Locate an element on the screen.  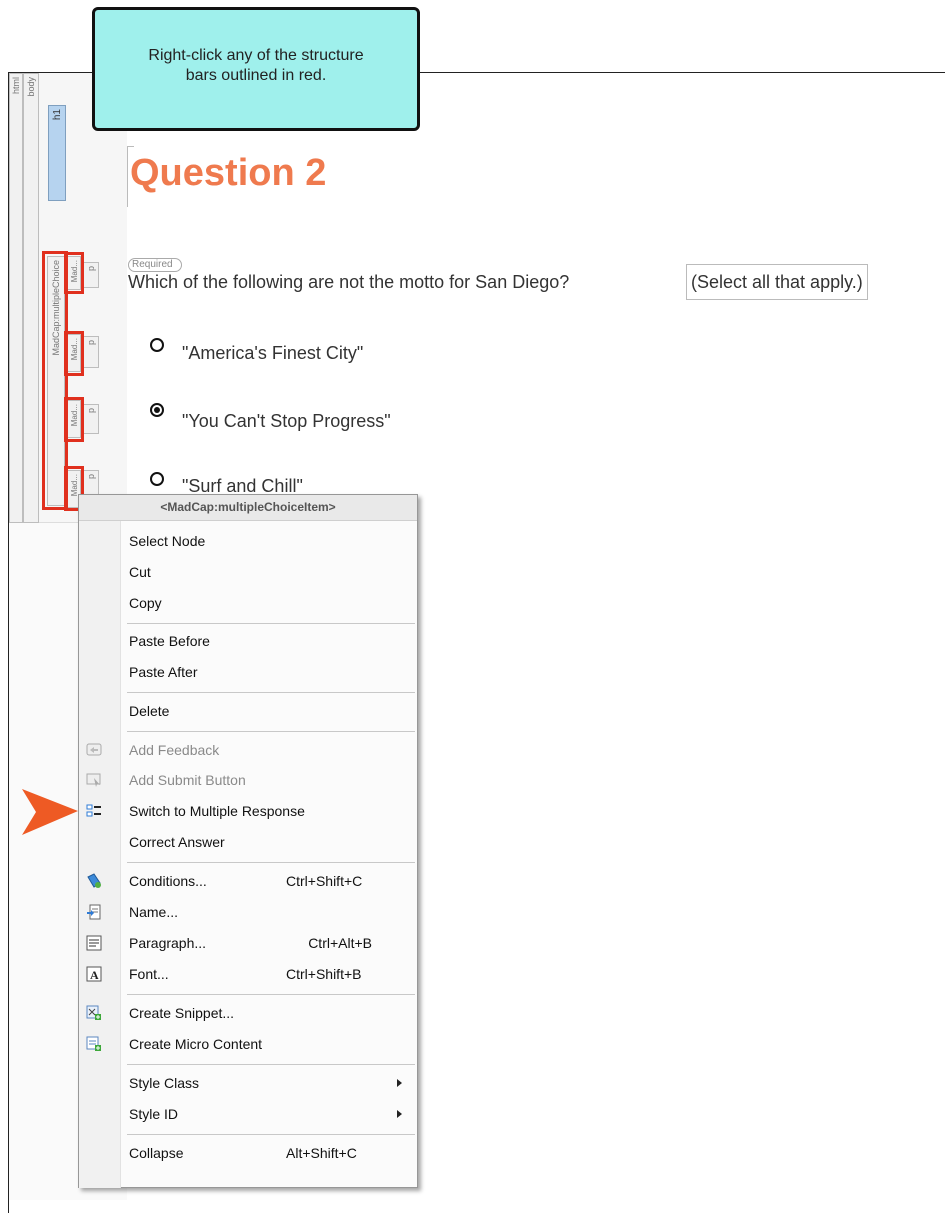
menu-item-correct-answer-label: Correct Answer is located at coordinates (177, 842).